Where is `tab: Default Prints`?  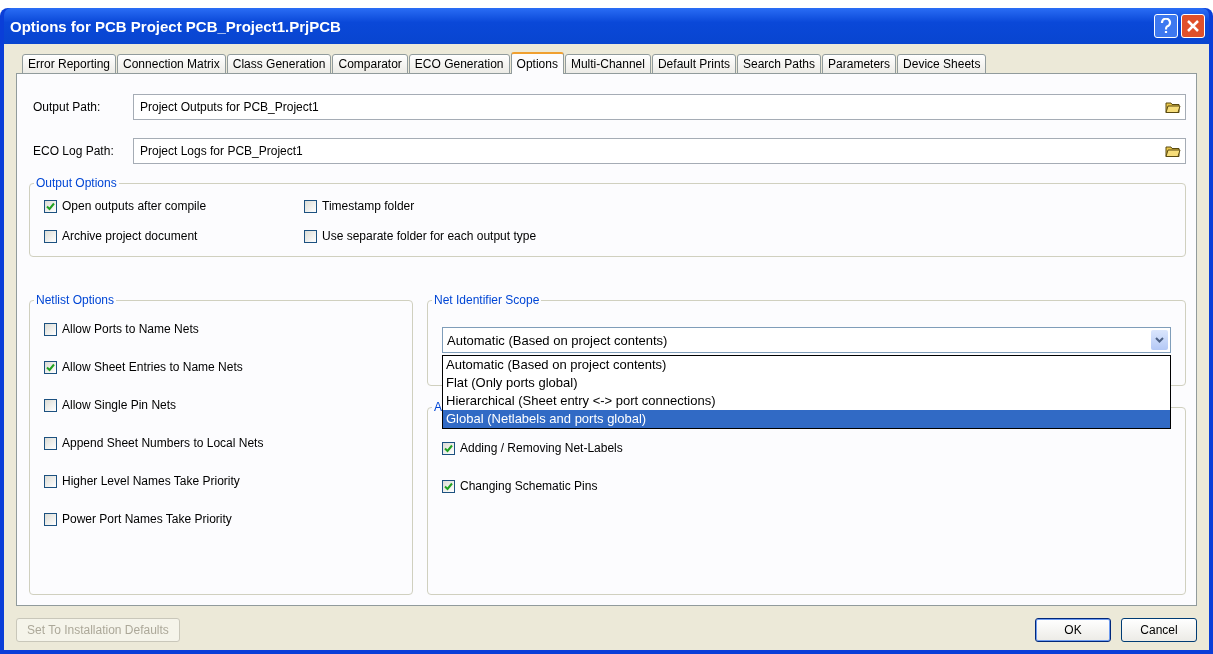
tab: Default Prints is located at coordinates (693, 64).